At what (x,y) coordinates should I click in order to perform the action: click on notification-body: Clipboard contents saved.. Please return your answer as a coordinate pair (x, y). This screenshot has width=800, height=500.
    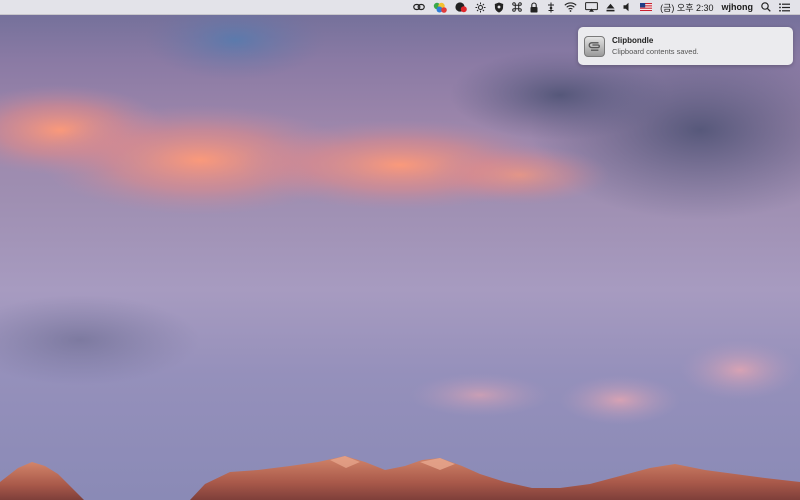
    Looking at the image, I should click on (655, 51).